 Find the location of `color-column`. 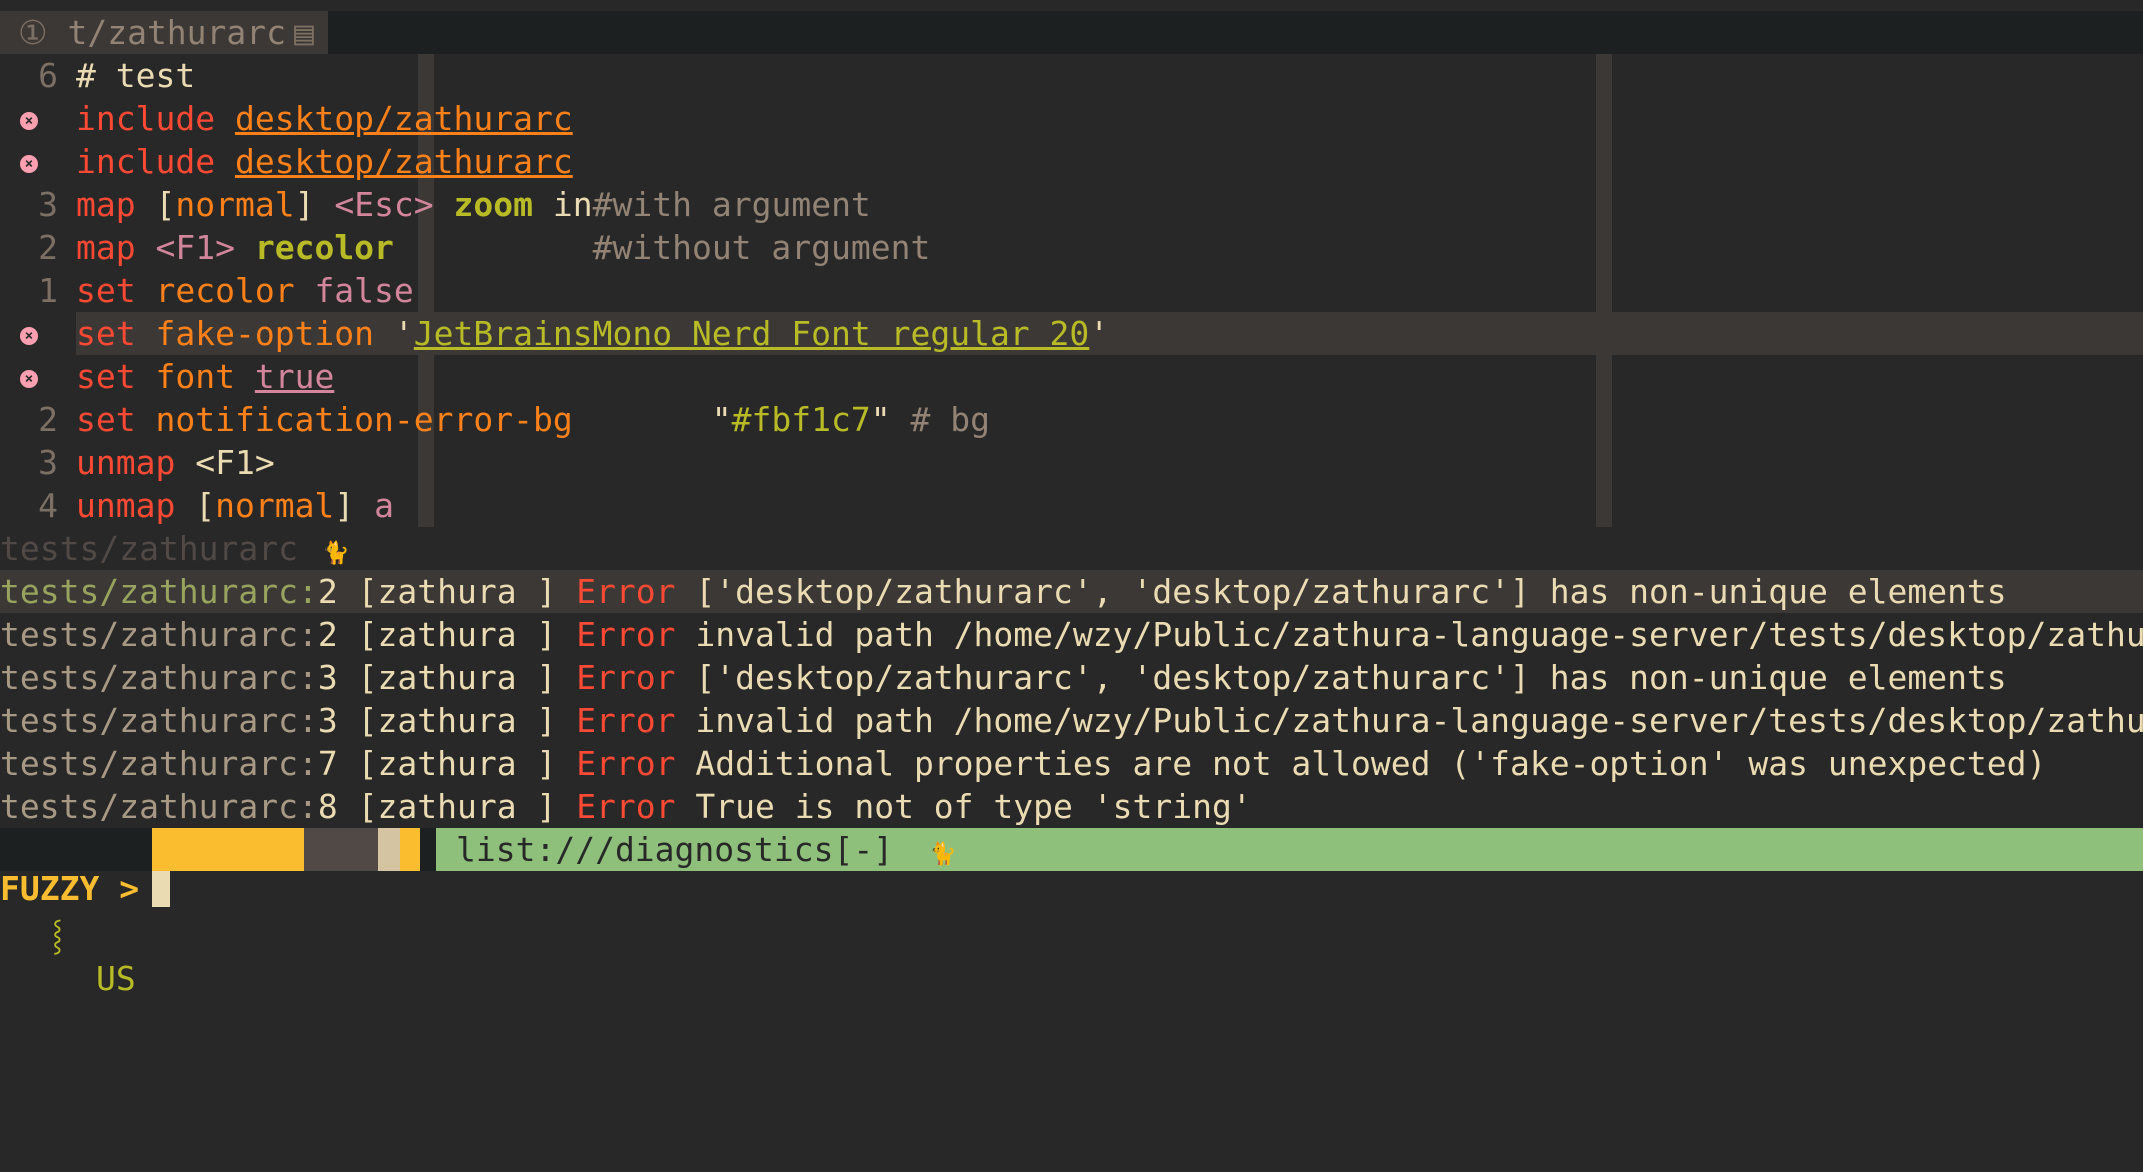

color-column is located at coordinates (1604, 290).